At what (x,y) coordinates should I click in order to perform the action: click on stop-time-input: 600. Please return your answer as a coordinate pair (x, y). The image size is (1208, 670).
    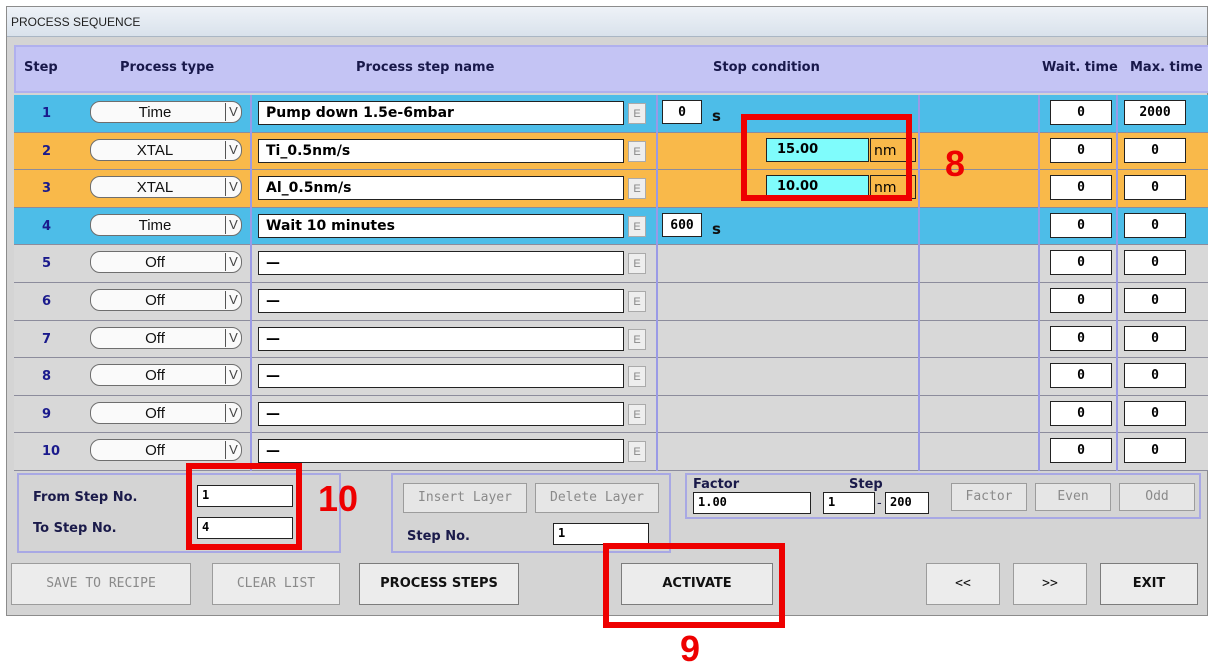
    Looking at the image, I should click on (682, 224).